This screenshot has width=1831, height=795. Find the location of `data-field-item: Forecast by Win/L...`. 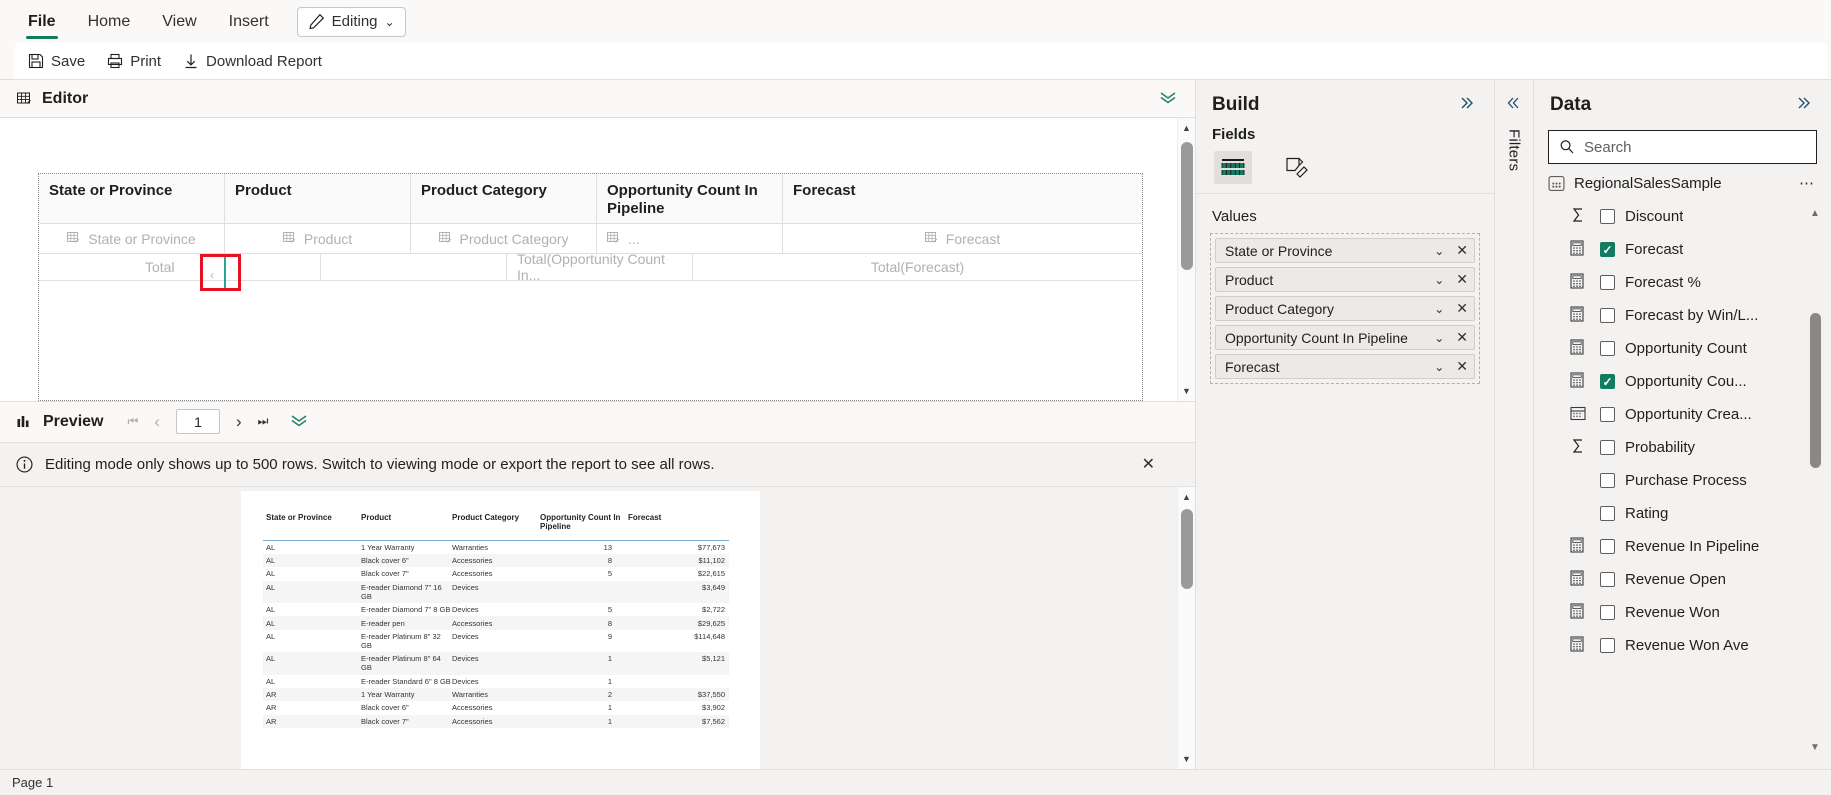

data-field-item: Forecast by Win/L... is located at coordinates (1682, 315).